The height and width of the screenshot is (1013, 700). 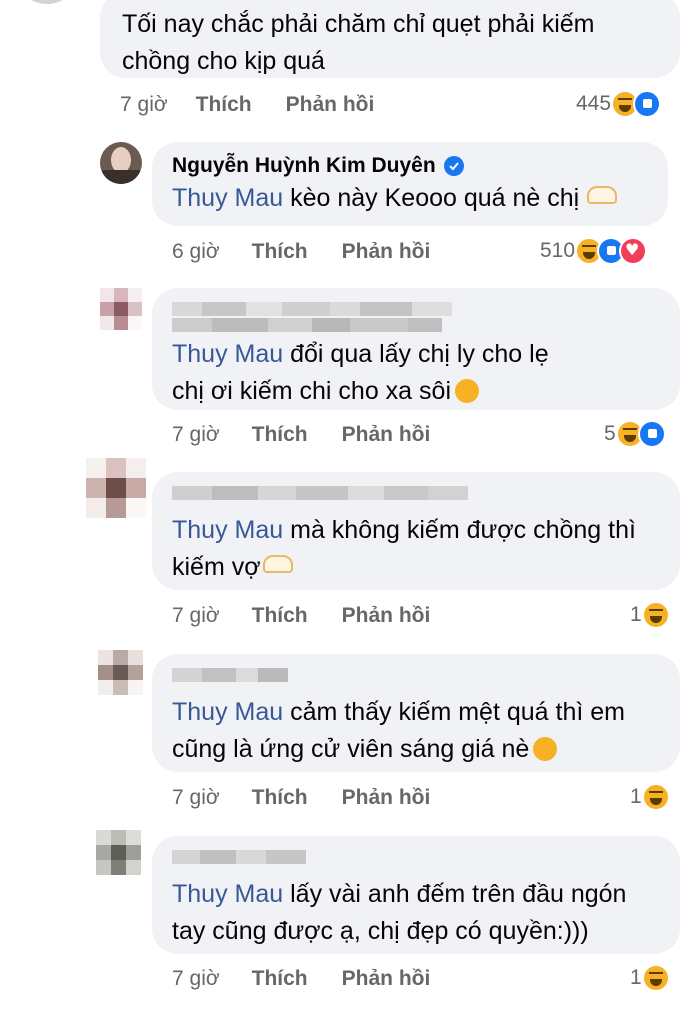 I want to click on laughing-emoji, so click(x=467, y=391).